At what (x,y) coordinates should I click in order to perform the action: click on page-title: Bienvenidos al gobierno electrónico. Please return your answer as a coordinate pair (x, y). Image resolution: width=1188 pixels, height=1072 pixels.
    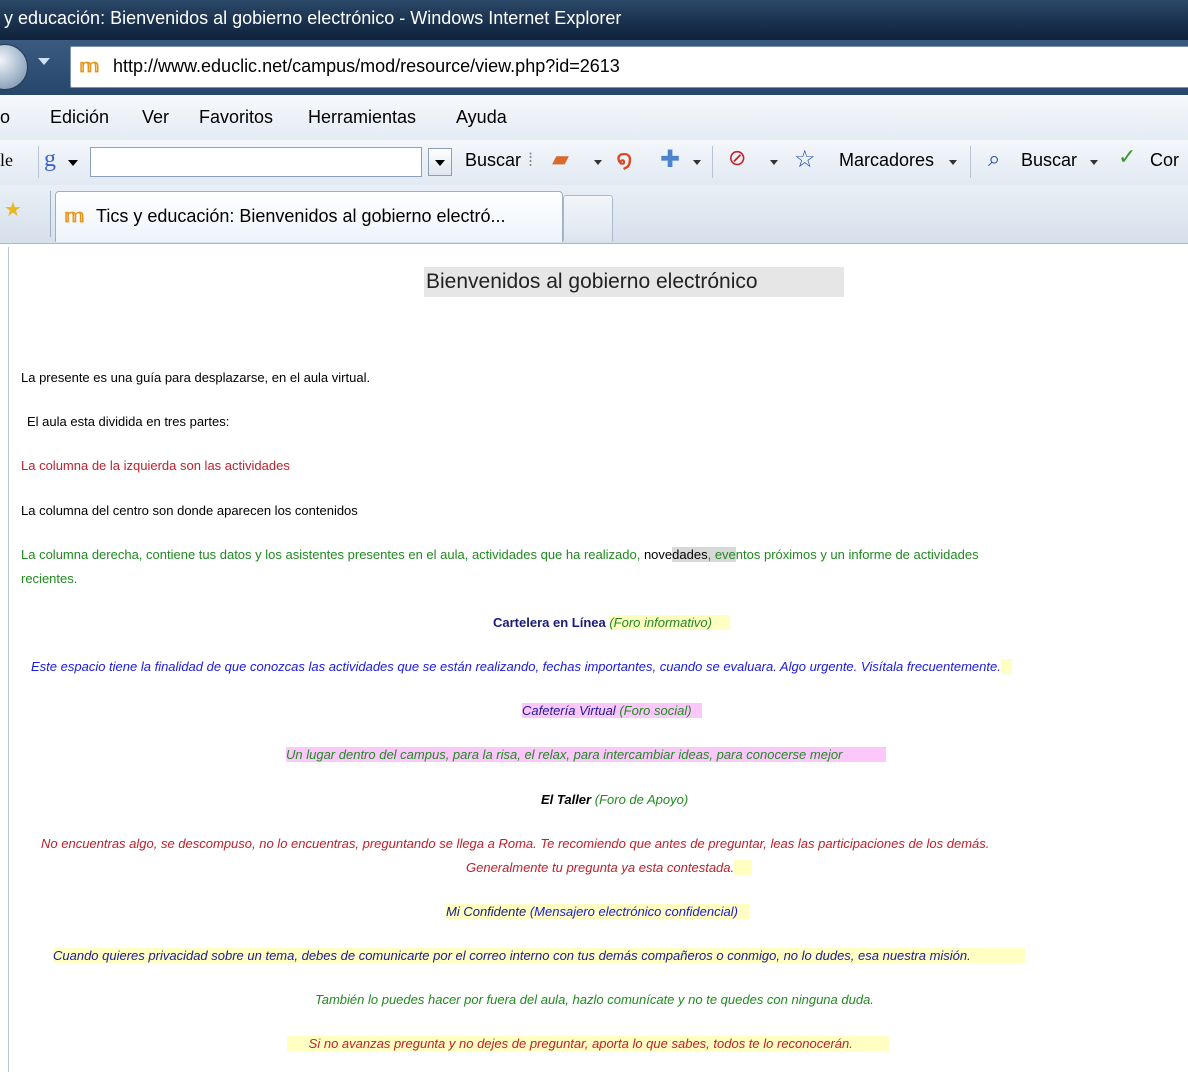
    Looking at the image, I should click on (592, 281).